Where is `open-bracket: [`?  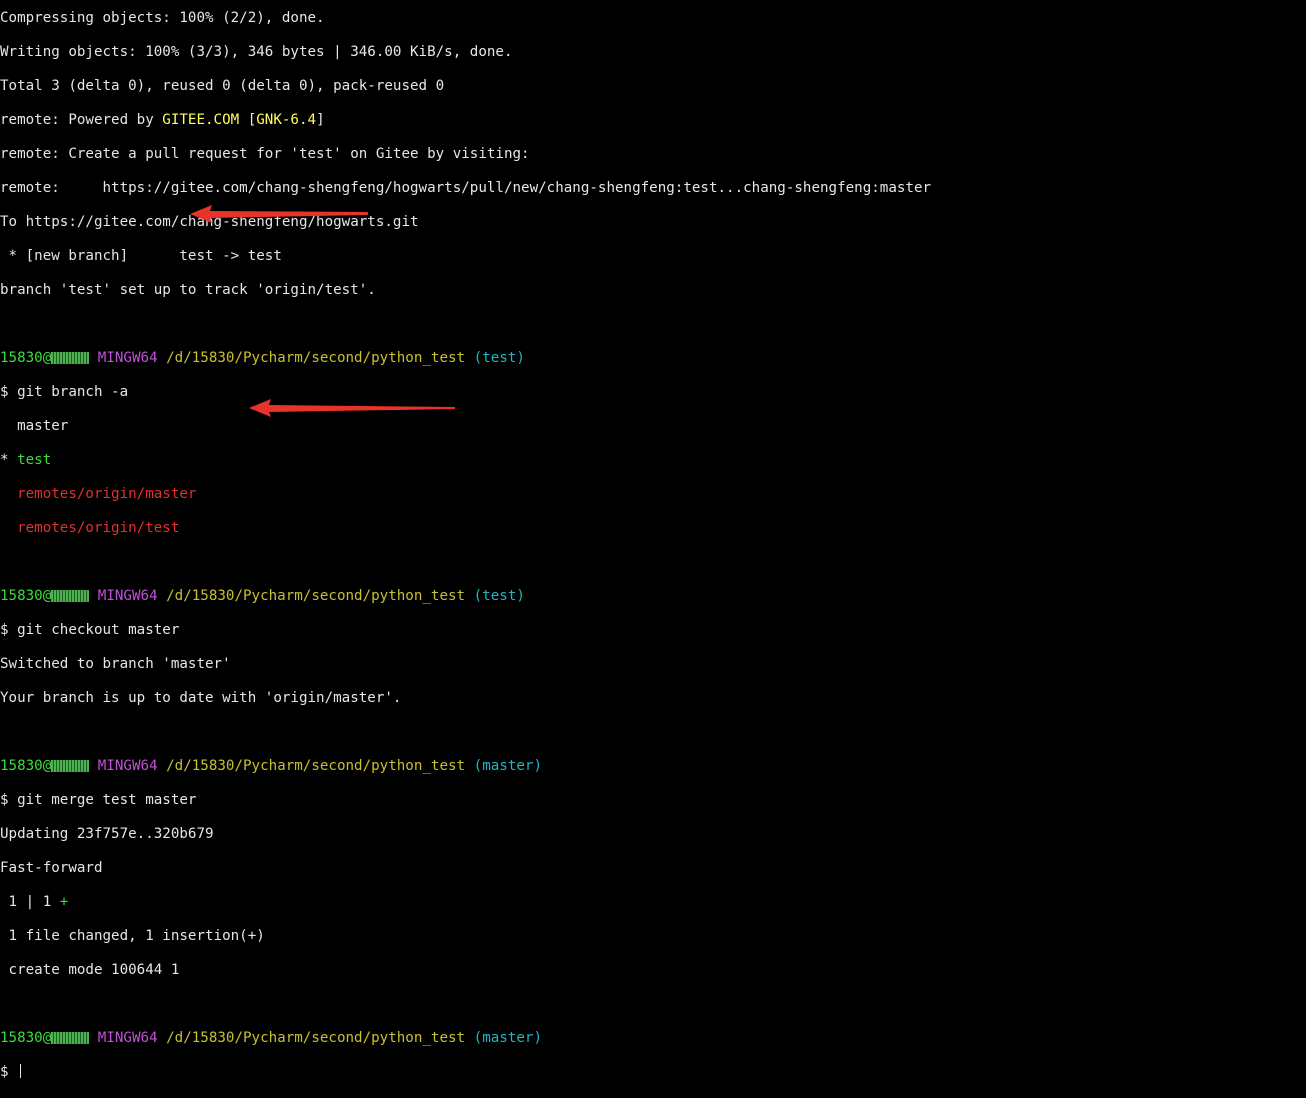
open-bracket: [ is located at coordinates (248, 120).